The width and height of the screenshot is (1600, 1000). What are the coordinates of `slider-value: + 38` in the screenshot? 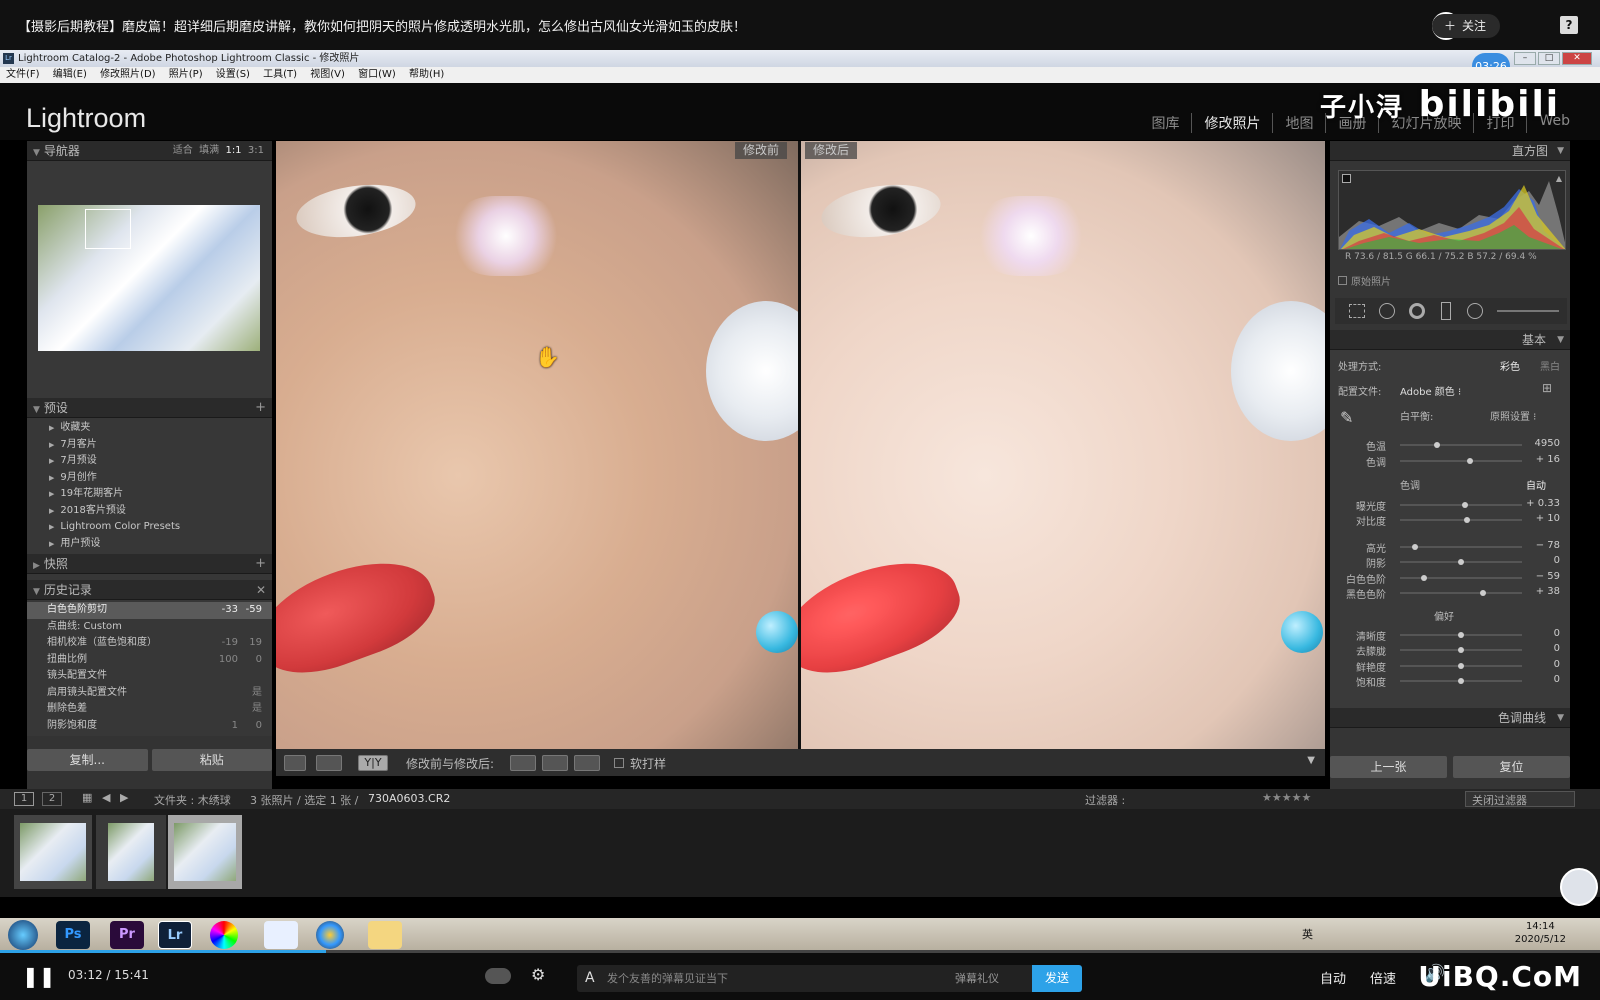 It's located at (1540, 591).